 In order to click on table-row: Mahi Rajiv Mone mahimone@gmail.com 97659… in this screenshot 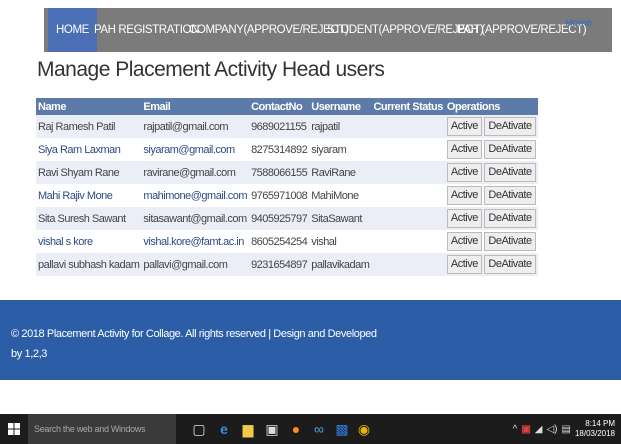, I will do `click(287, 195)`.